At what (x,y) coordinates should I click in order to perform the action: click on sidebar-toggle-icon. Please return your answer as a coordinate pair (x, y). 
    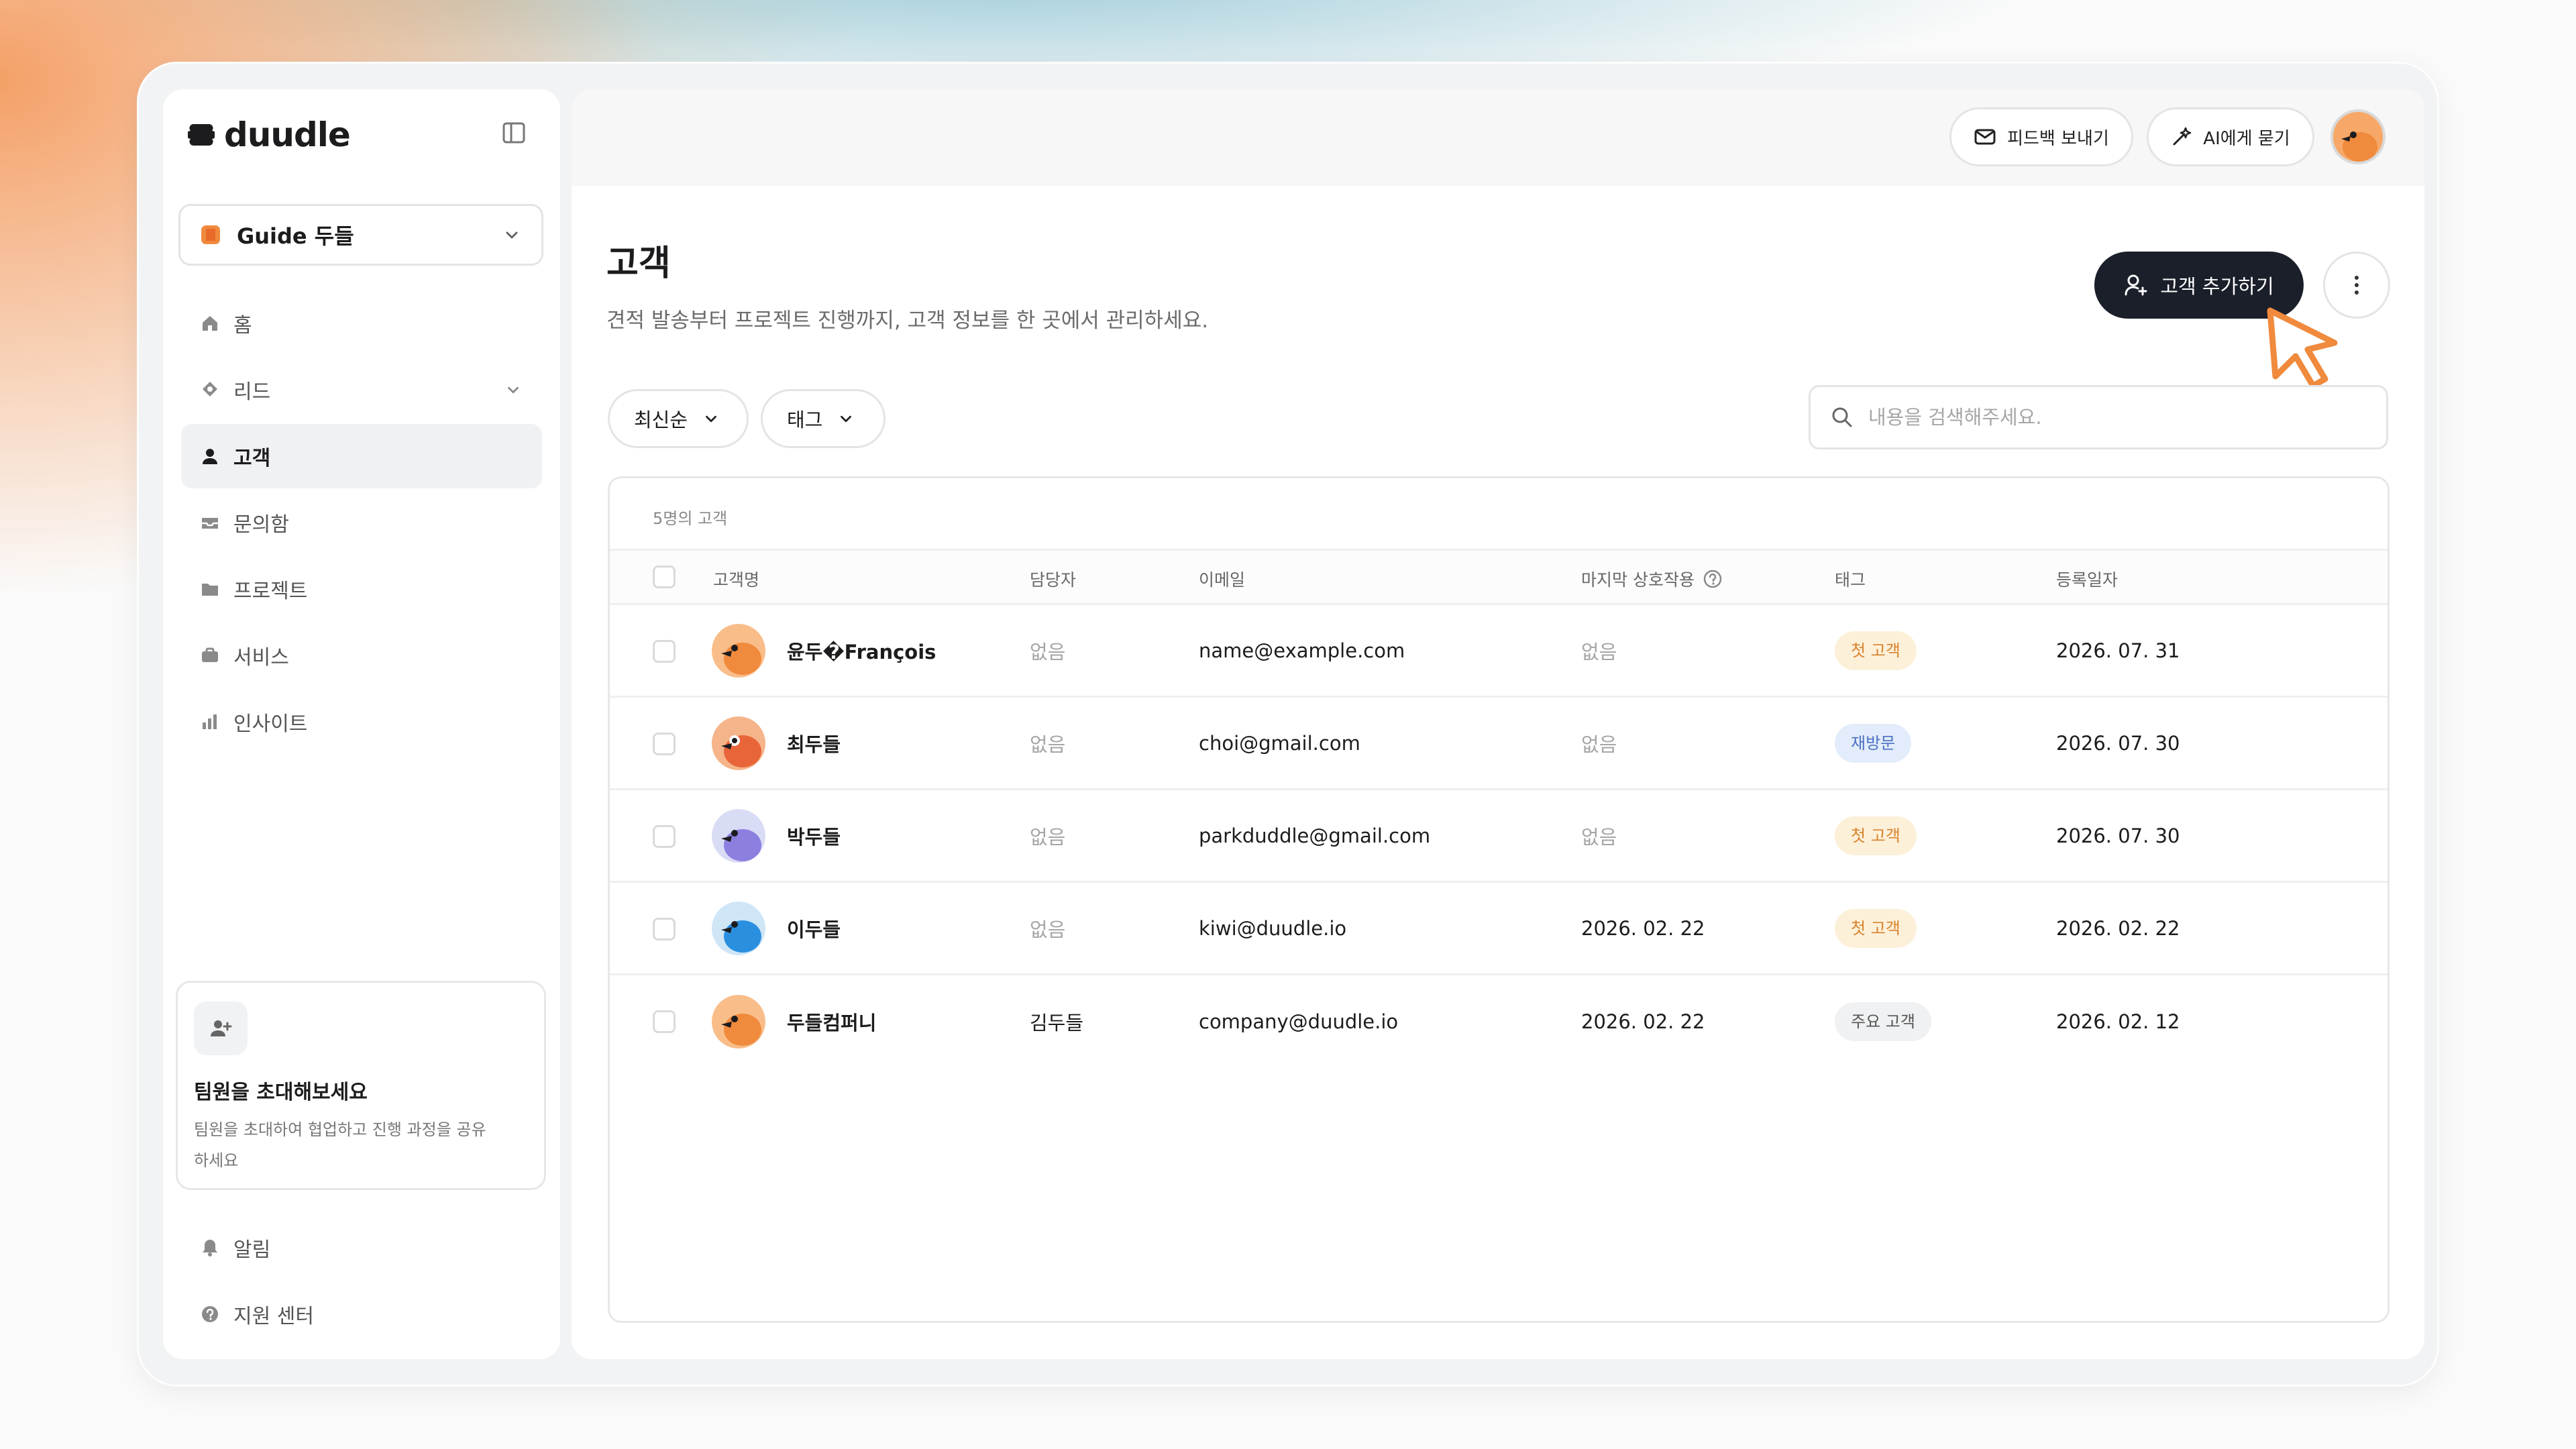
    Looking at the image, I should click on (514, 133).